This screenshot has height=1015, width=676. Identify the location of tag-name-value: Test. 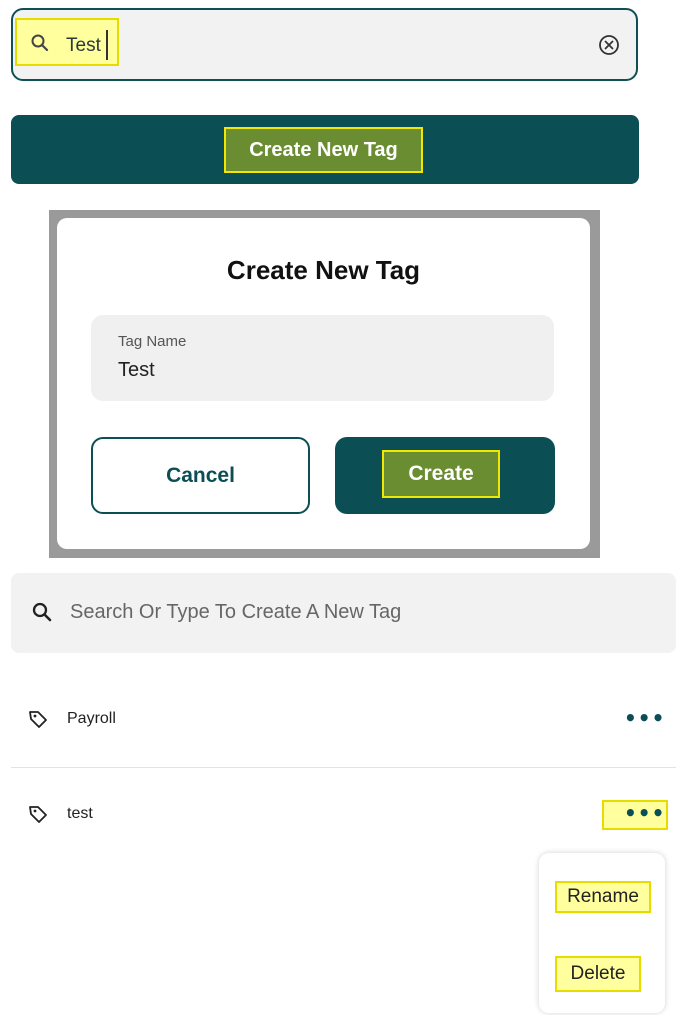
(136, 370).